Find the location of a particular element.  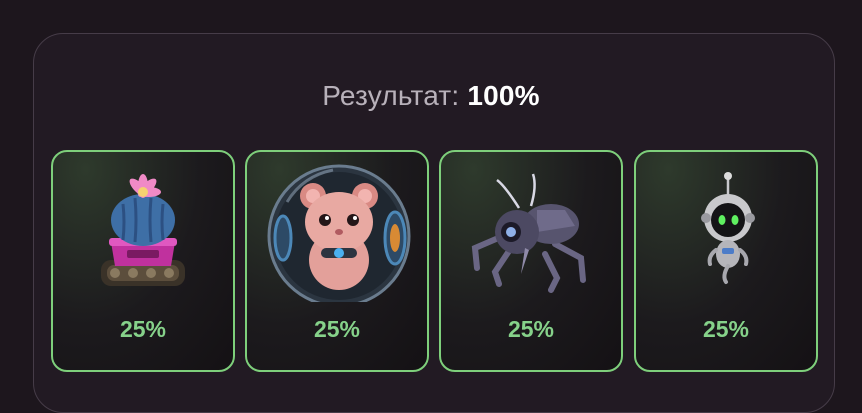

hamster-ball-icon is located at coordinates (339, 233).